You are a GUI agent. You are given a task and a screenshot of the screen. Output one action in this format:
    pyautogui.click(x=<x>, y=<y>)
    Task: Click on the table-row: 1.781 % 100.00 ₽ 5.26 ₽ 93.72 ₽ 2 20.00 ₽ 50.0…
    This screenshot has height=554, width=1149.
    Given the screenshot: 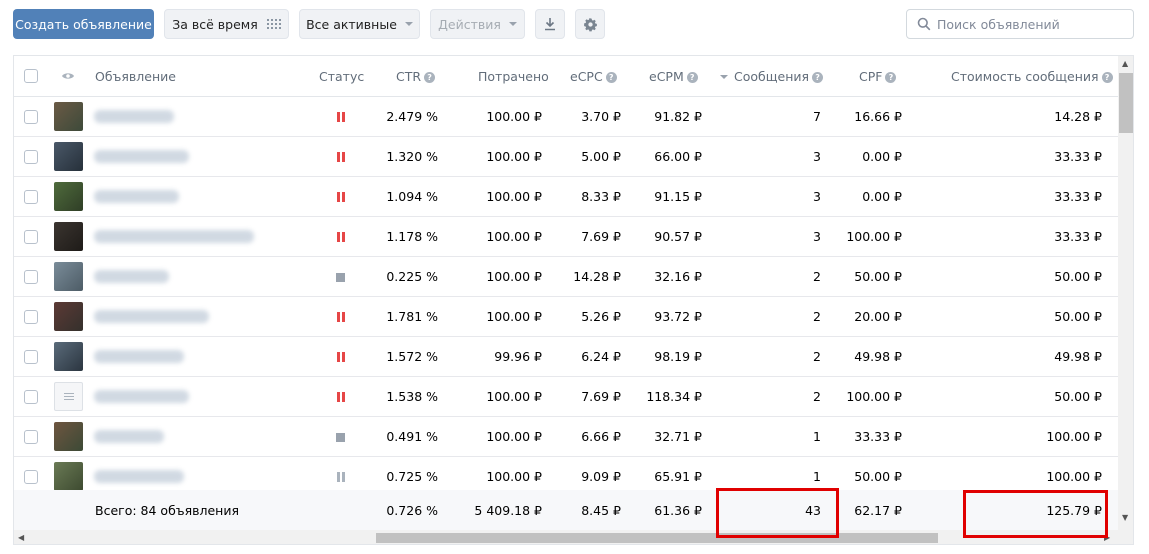 What is the action you would take?
    pyautogui.click(x=566, y=317)
    